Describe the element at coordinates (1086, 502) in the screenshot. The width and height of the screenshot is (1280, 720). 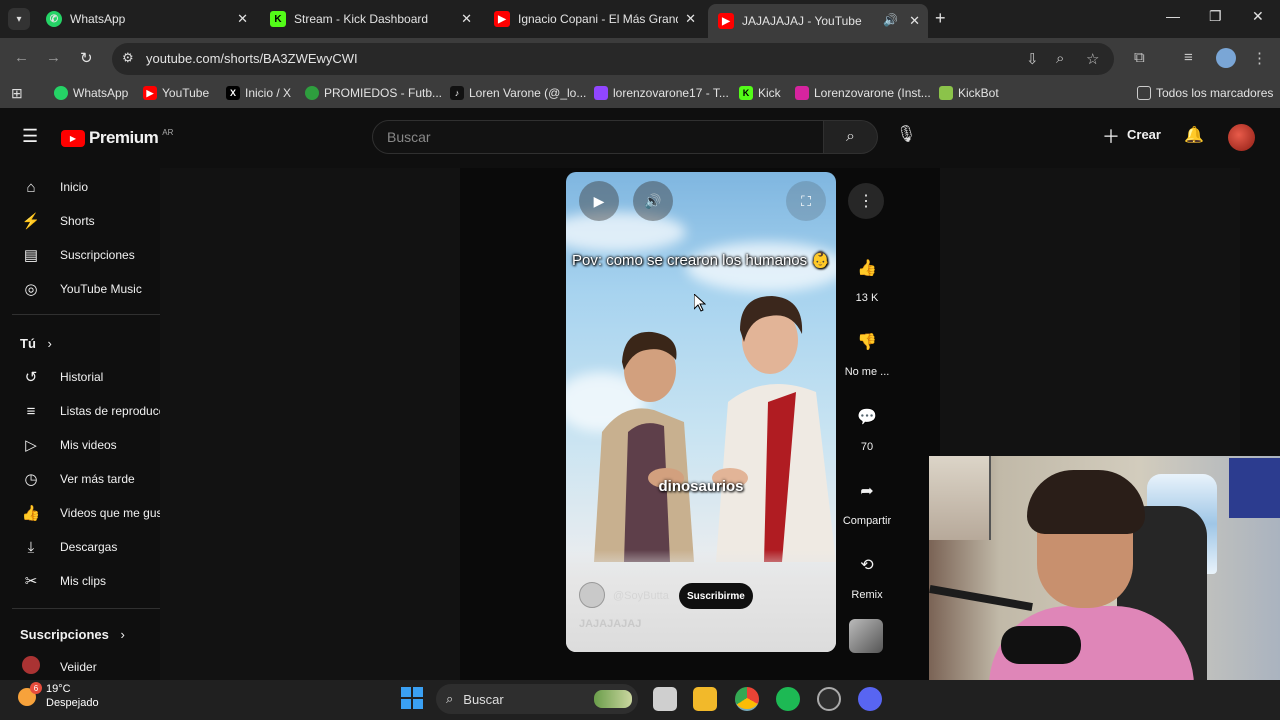
I see `webcam-person-hair` at that location.